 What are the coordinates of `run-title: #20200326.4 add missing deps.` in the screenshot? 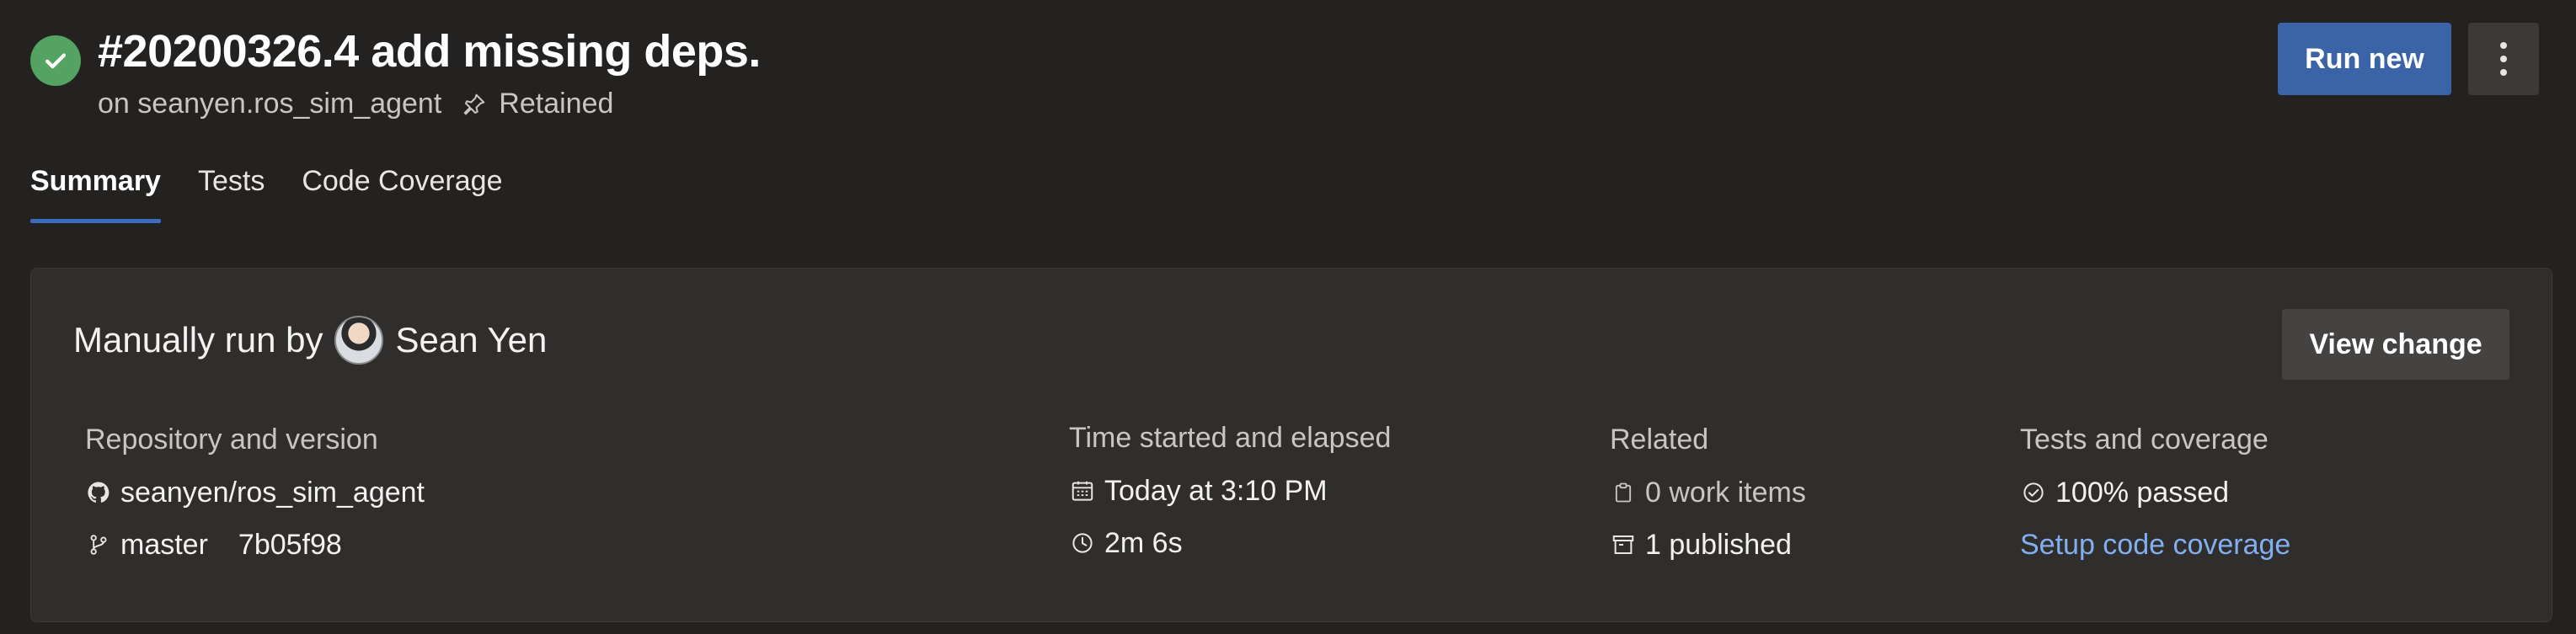 It's located at (429, 51).